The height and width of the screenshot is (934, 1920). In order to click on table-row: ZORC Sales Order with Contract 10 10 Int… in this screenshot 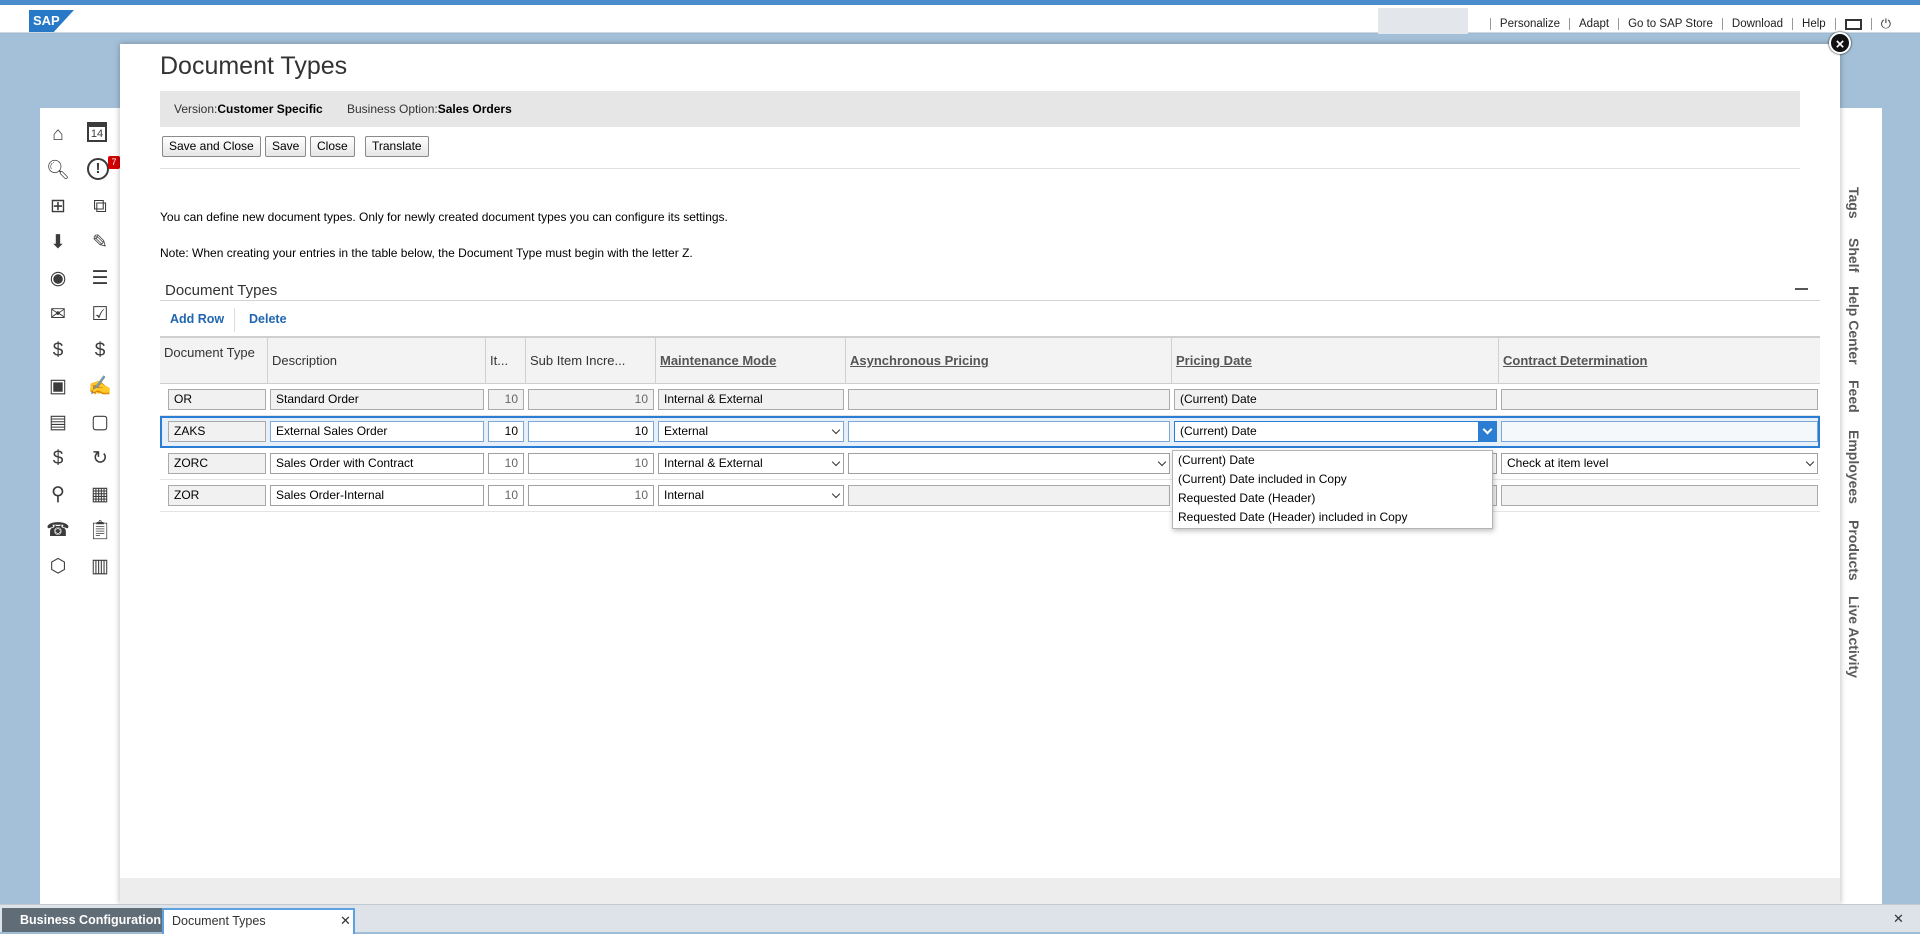, I will do `click(990, 464)`.